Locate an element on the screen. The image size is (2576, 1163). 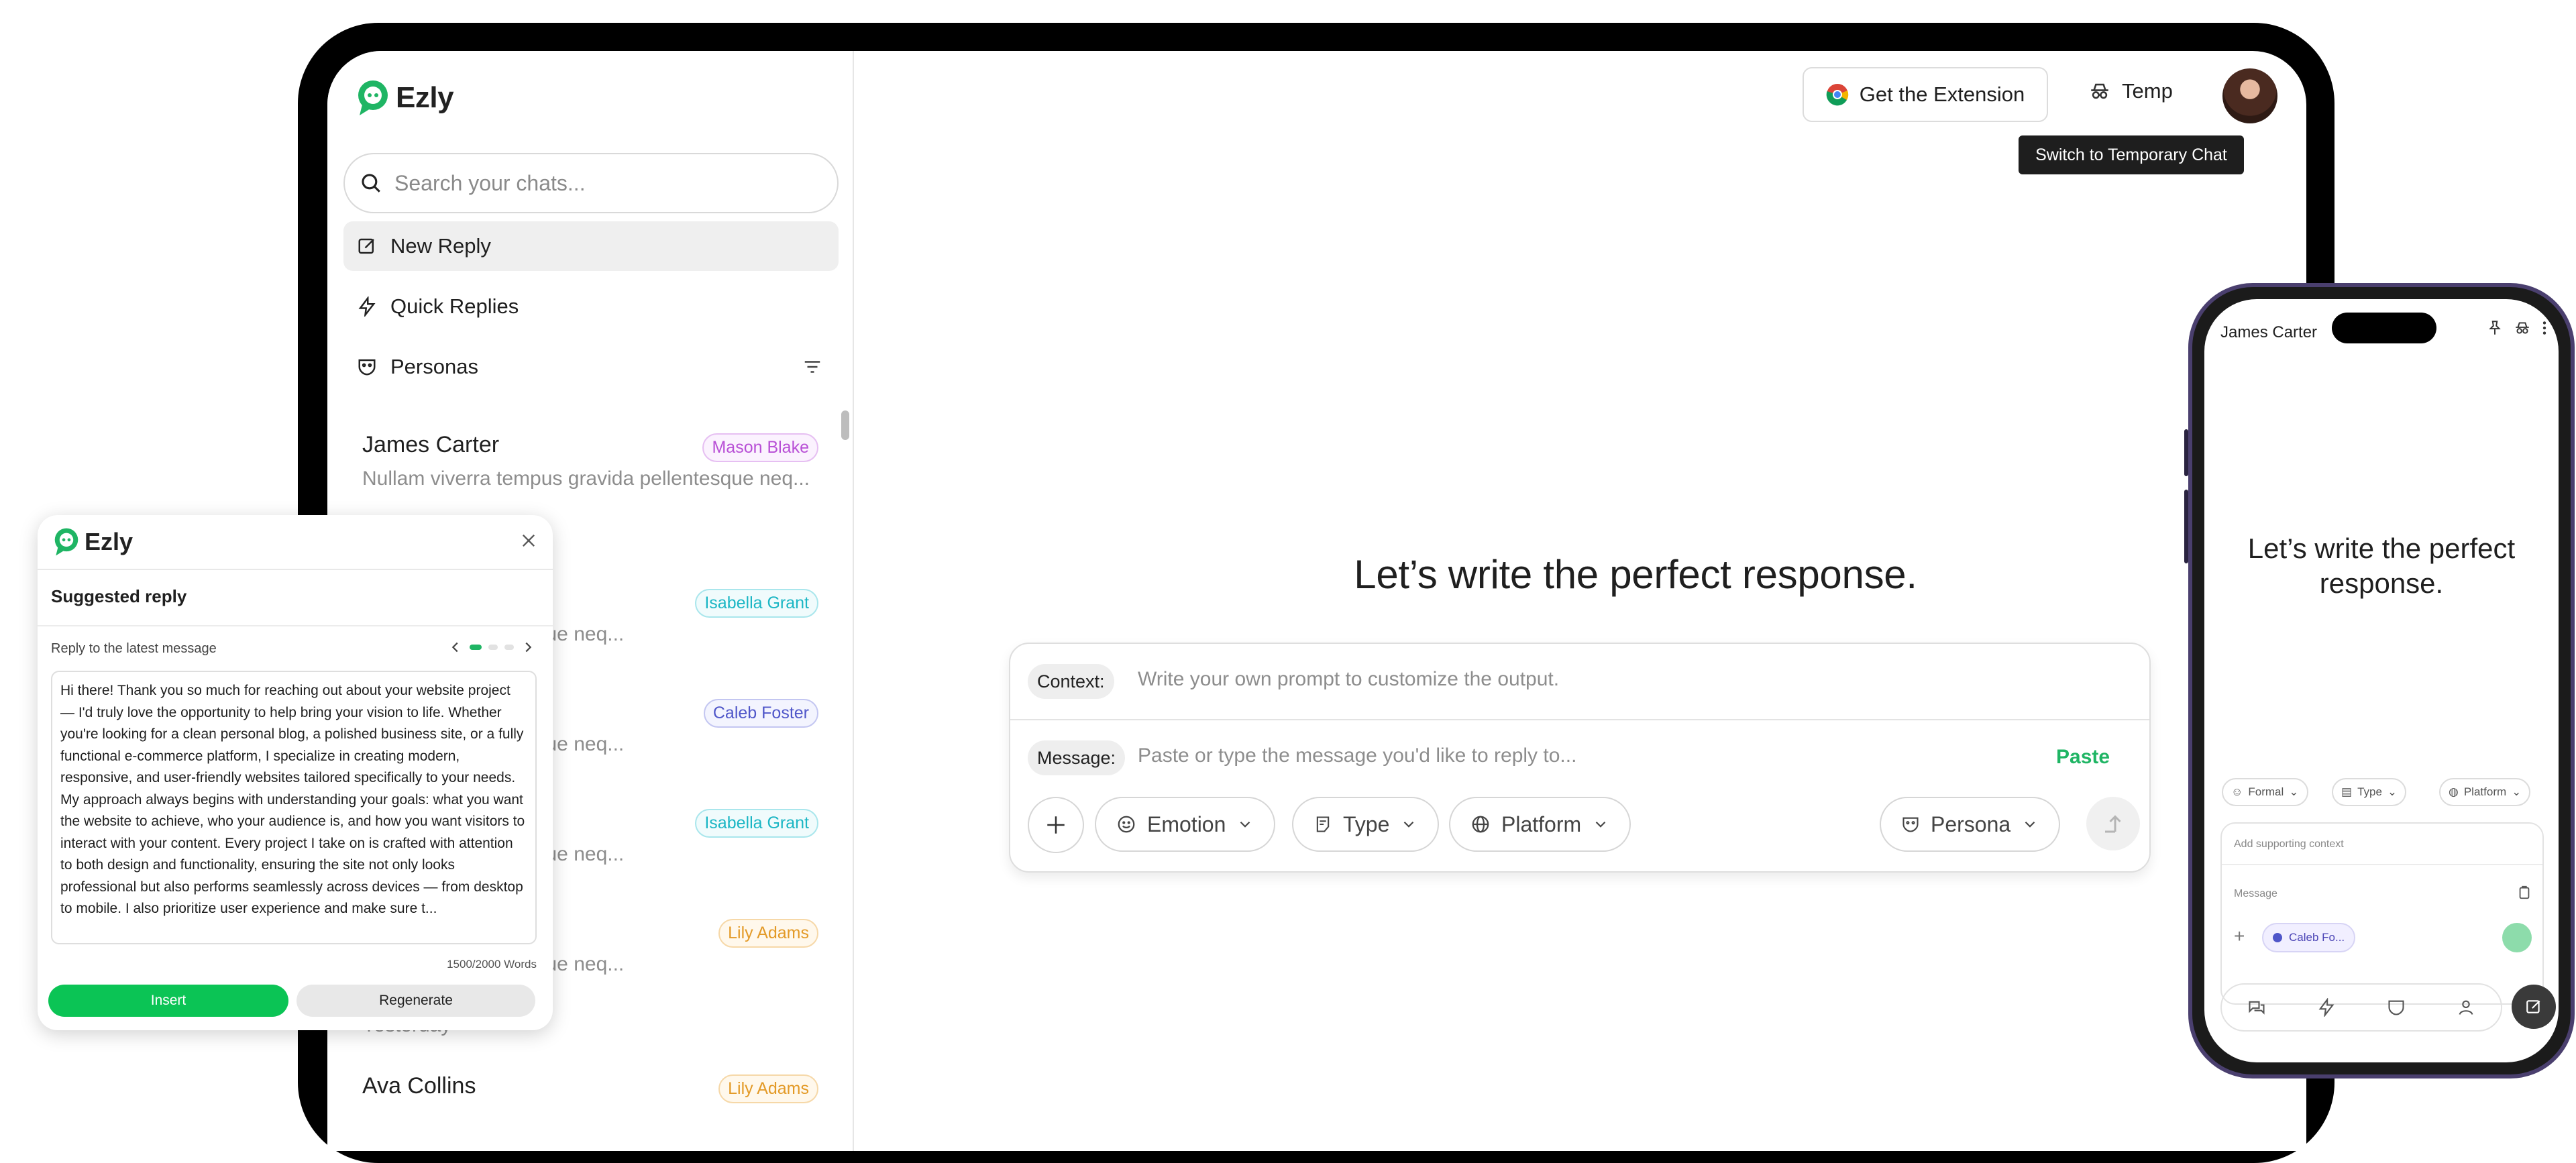
chip-label: Platform is located at coordinates (2485, 792).